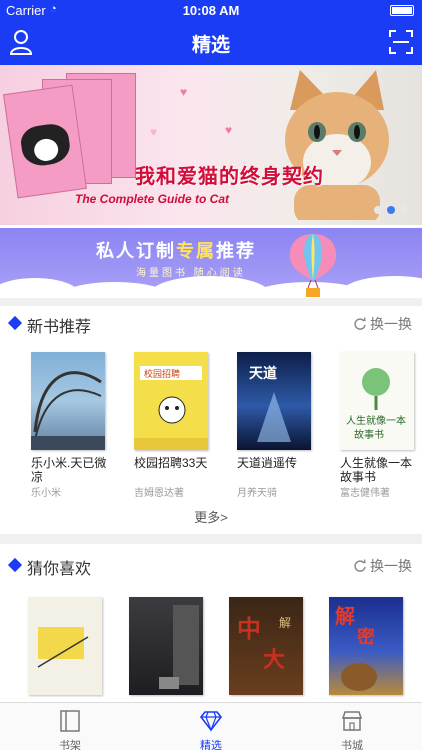  Describe the element at coordinates (376, 420) in the screenshot. I see `svg-text: 人生就像一本` at that location.